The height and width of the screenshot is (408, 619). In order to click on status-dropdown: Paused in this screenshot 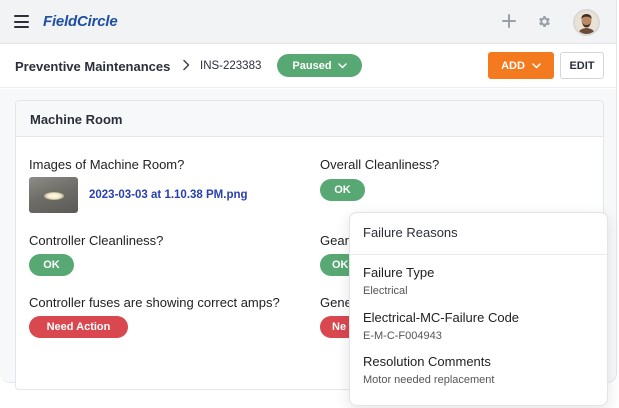, I will do `click(319, 65)`.